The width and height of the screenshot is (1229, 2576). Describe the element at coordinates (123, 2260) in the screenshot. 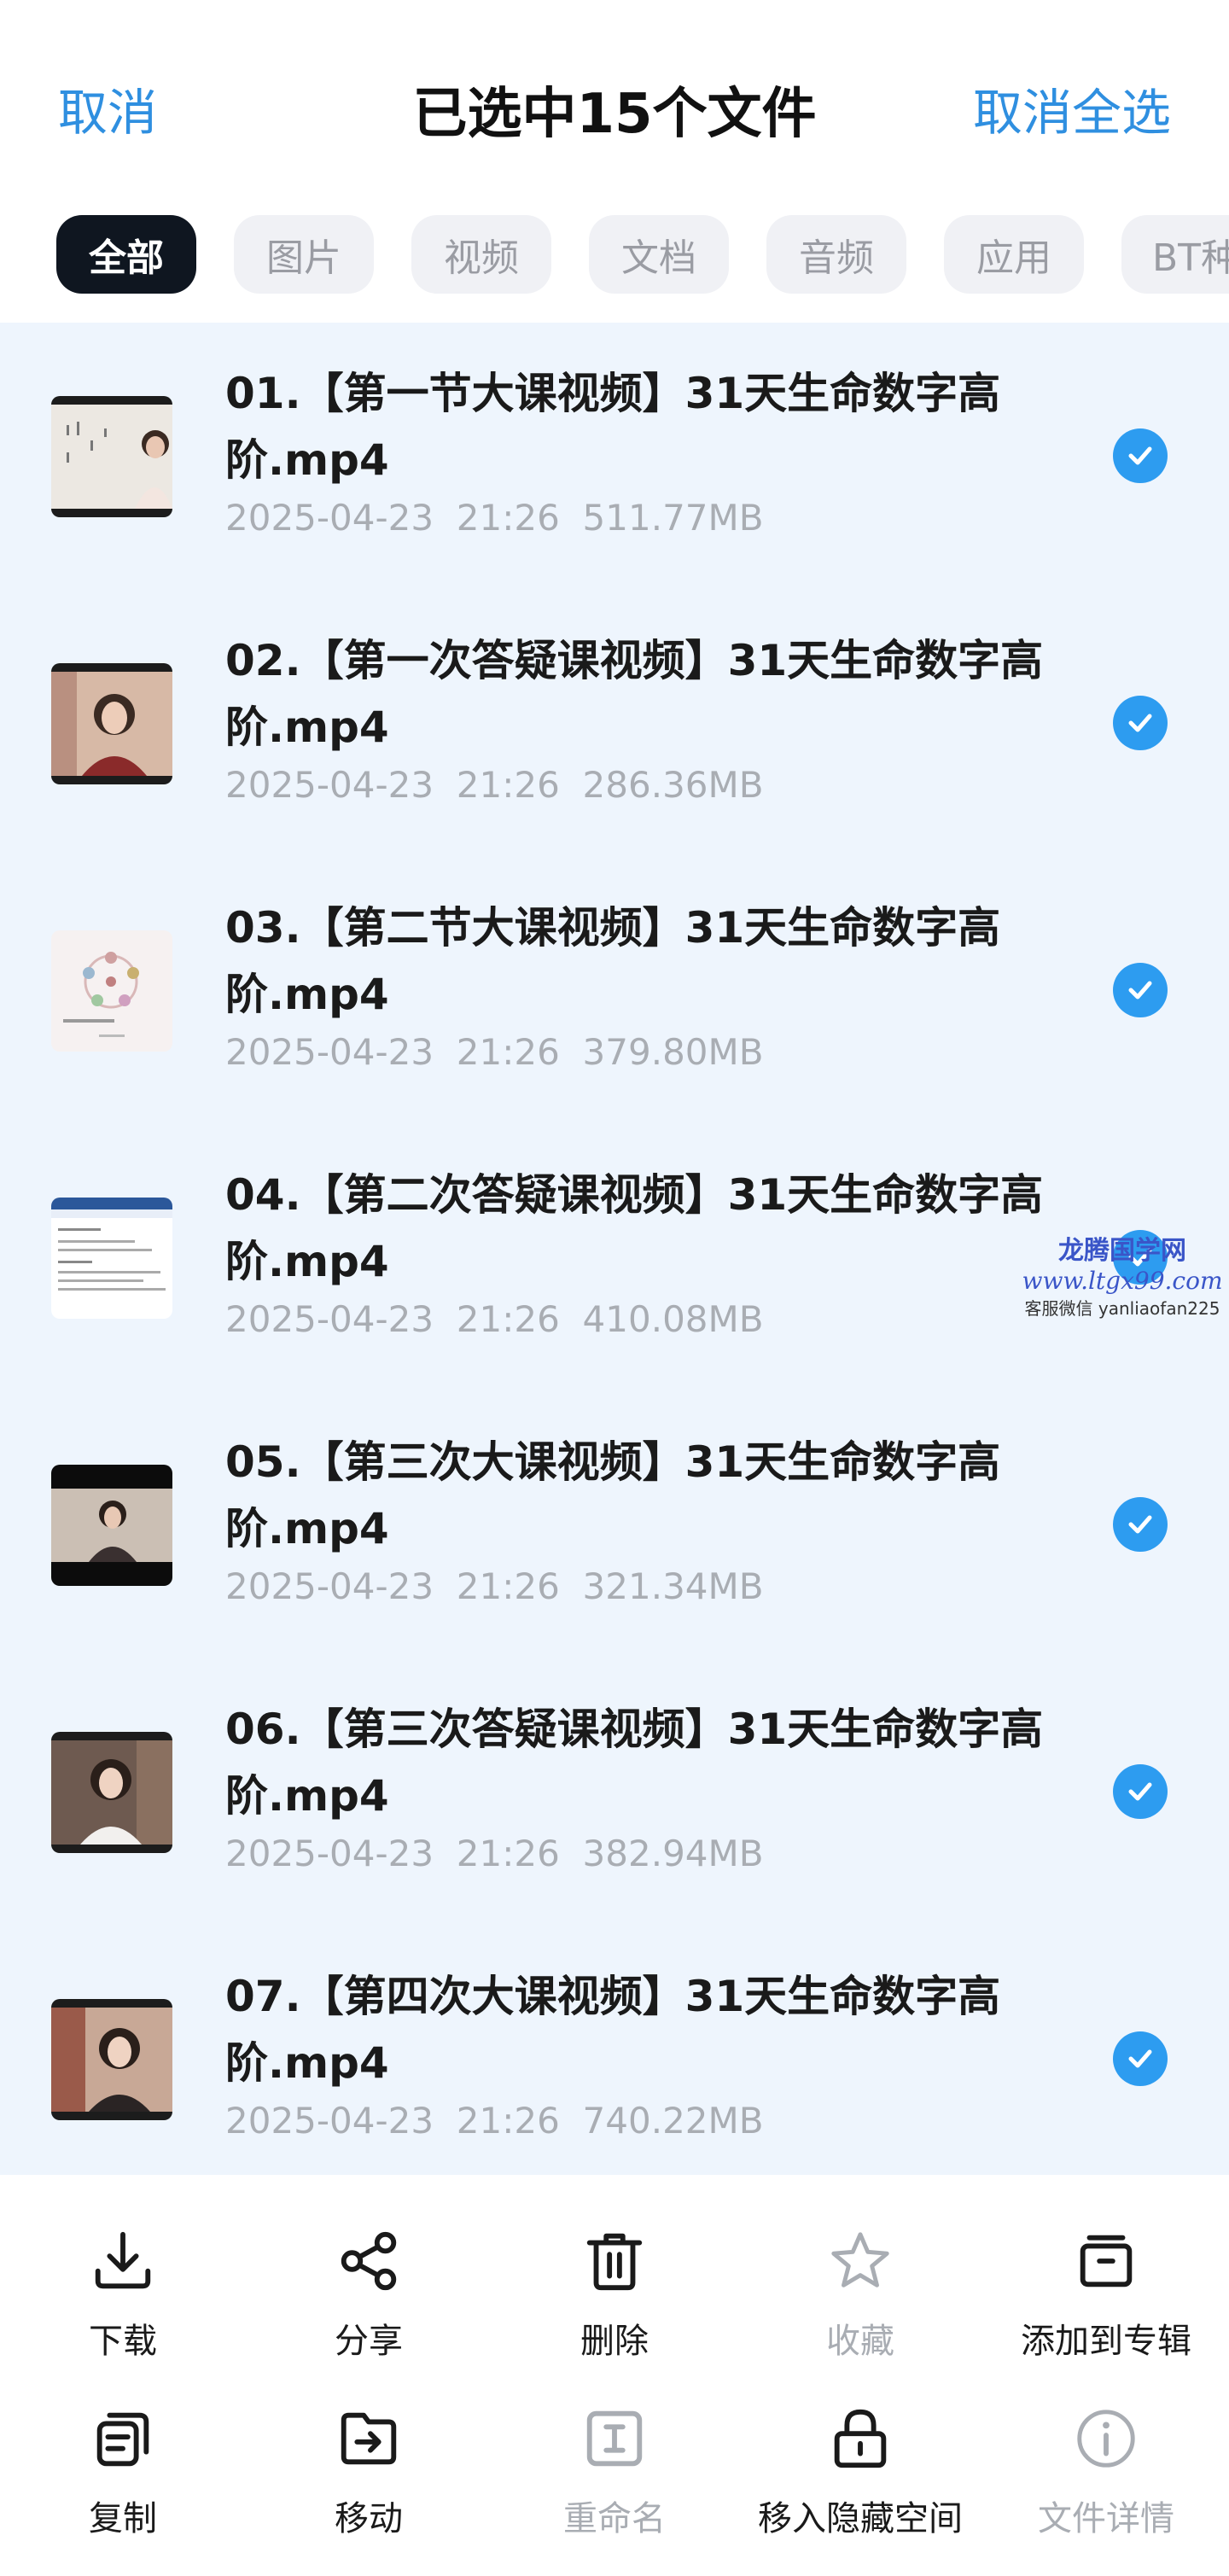

I see `download-icon` at that location.